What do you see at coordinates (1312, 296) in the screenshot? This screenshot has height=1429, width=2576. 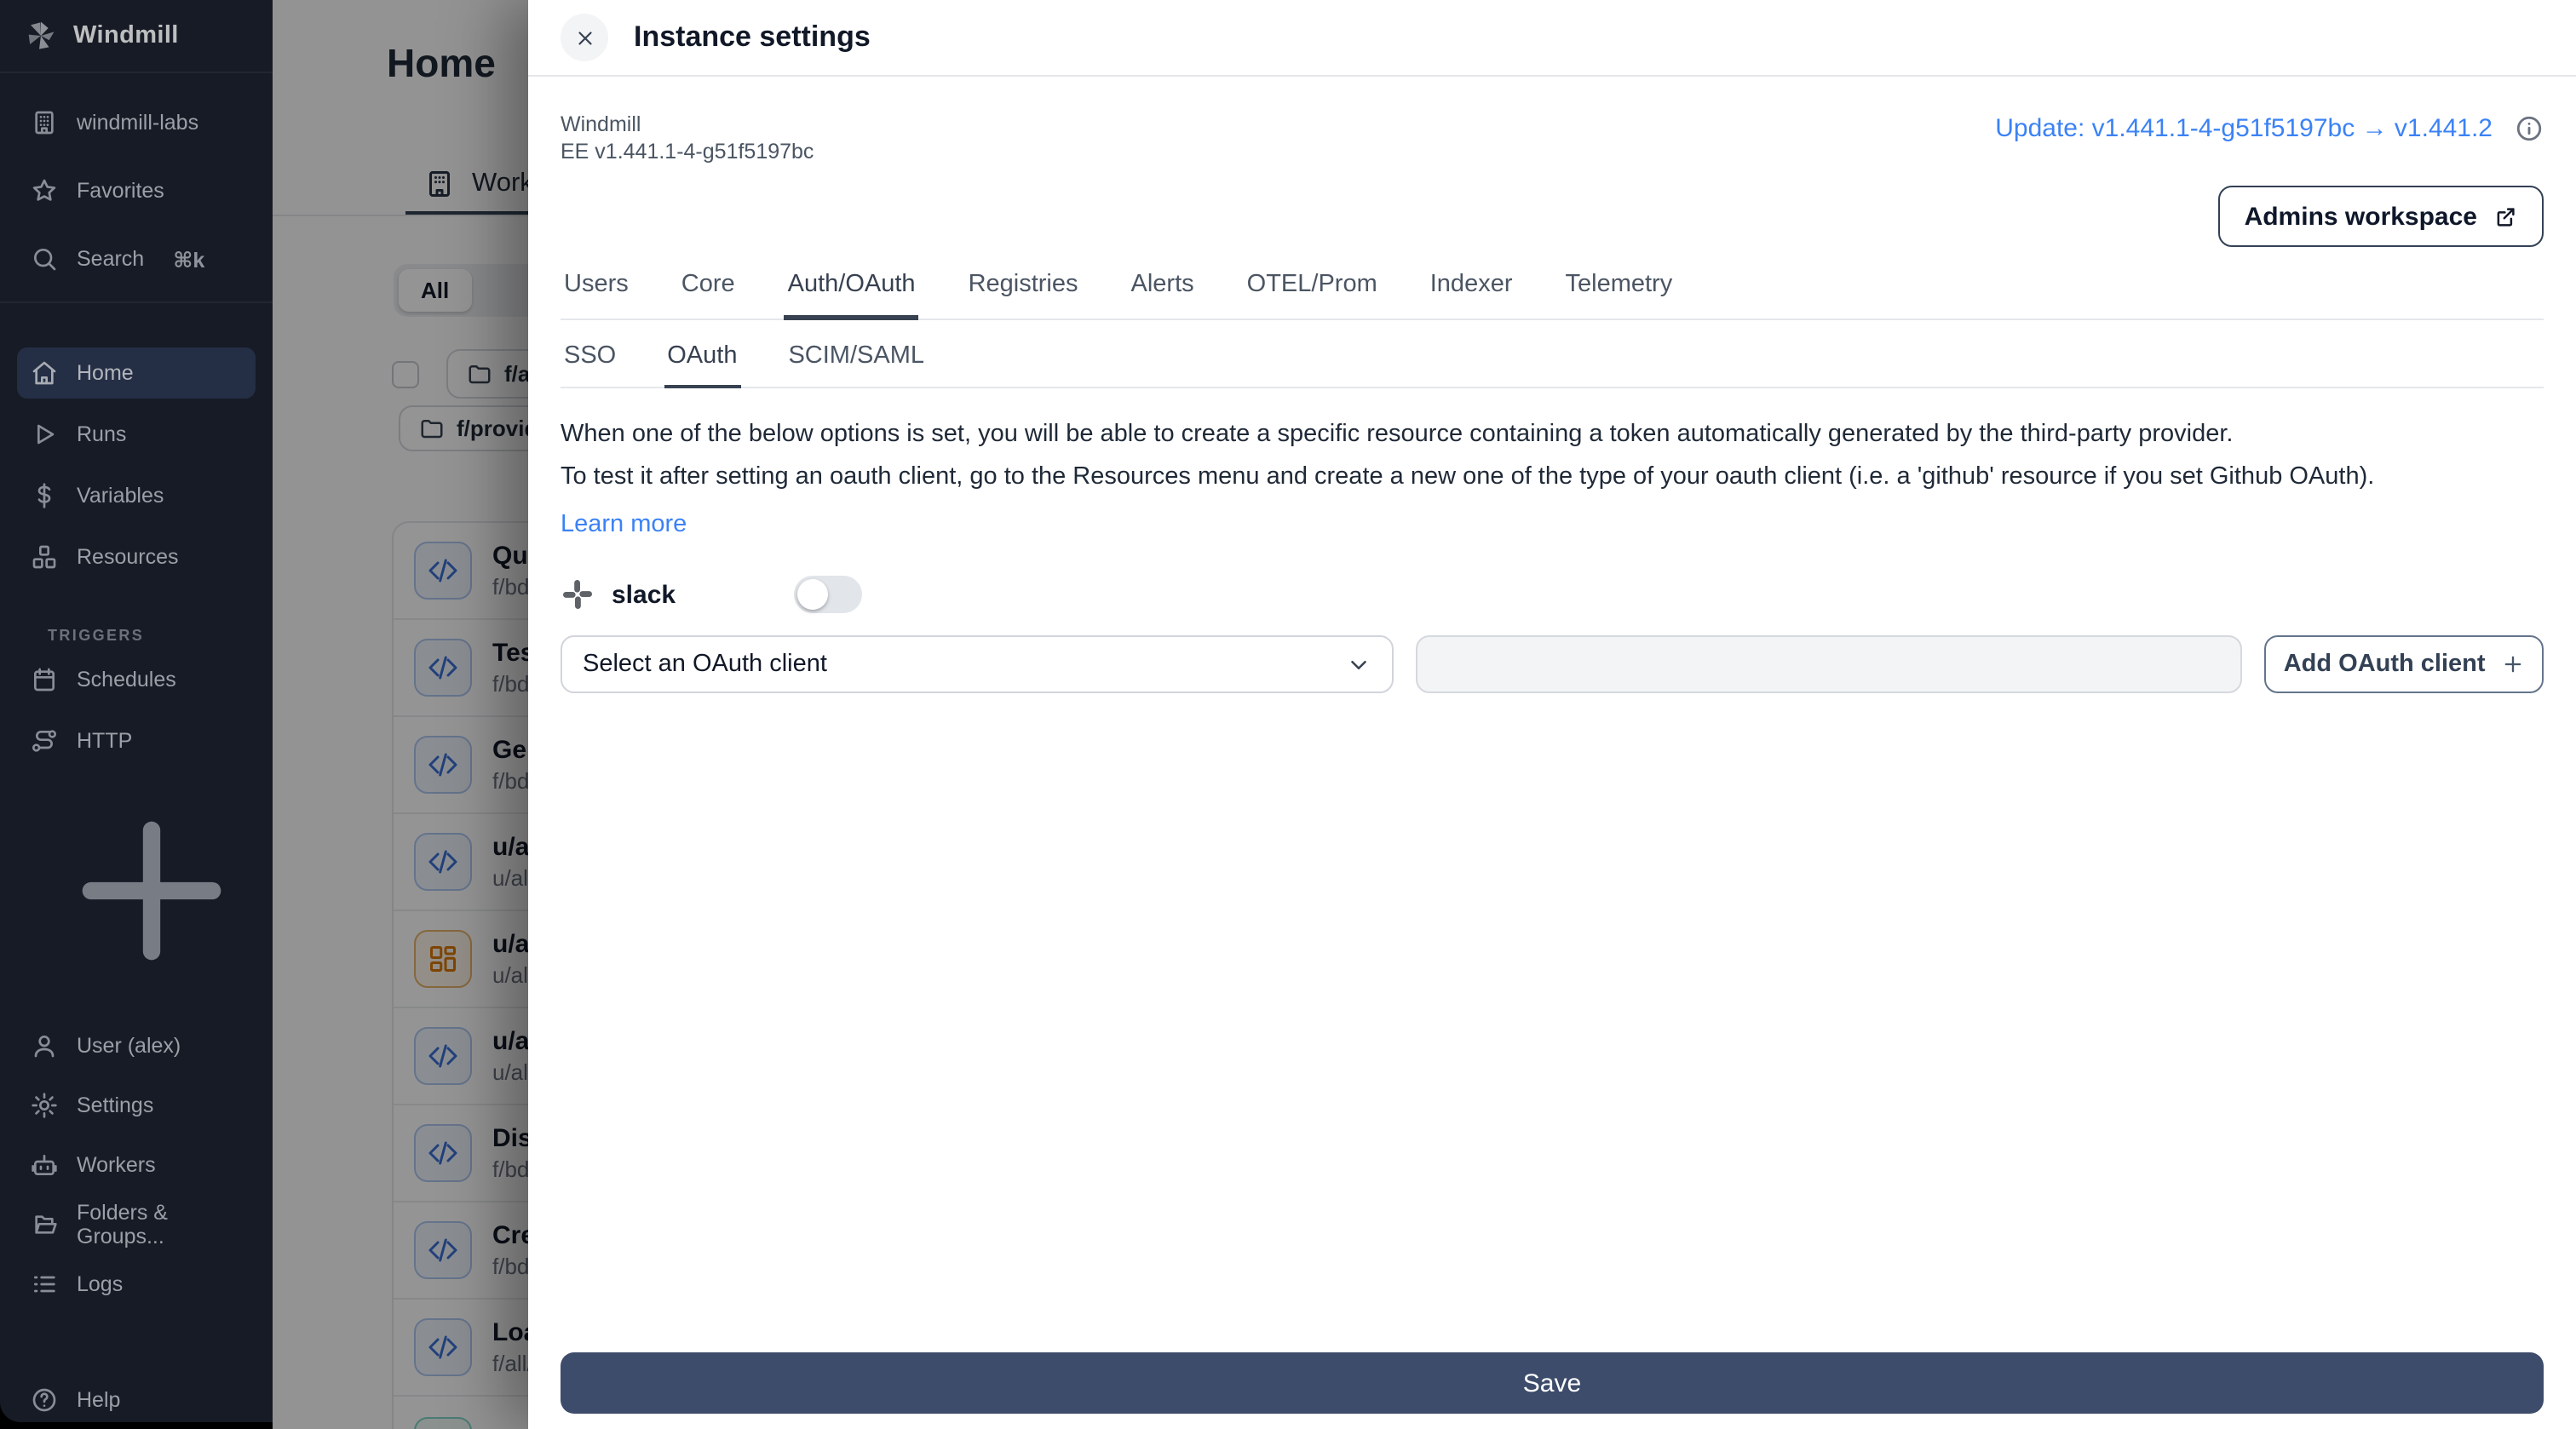 I see `tab-otel-prom: OTEL/Prom` at bounding box center [1312, 296].